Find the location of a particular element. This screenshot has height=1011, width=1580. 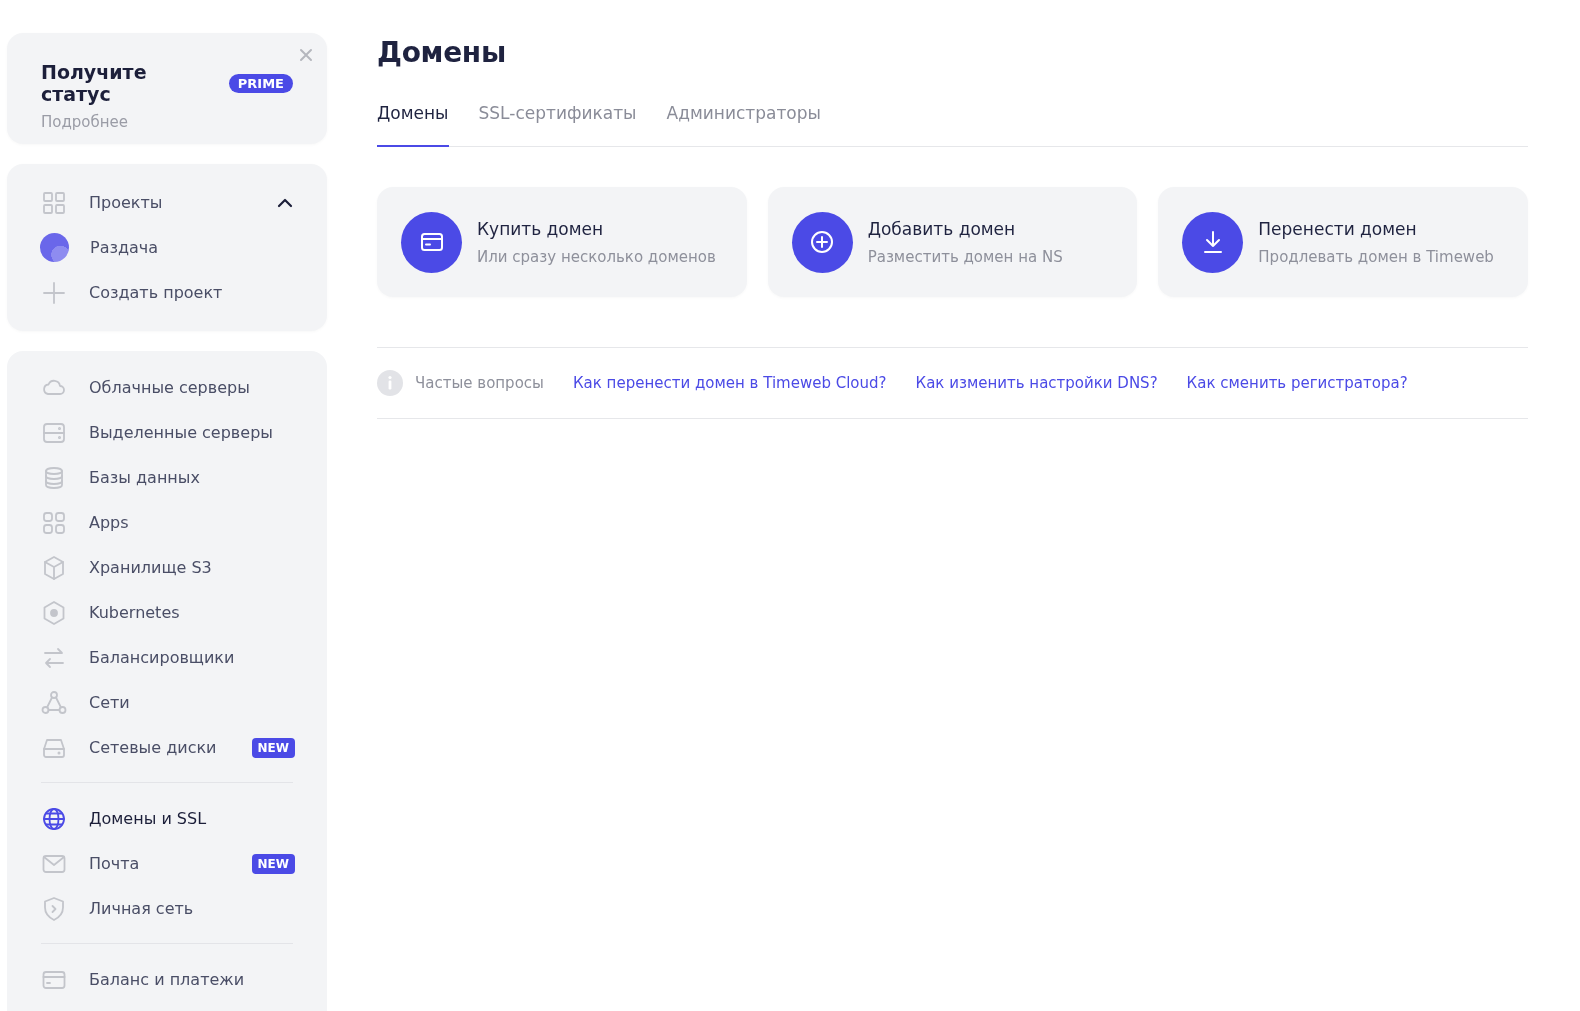

action-card: Перенести домен Продлевать домен в Timeweb is located at coordinates (1343, 242).